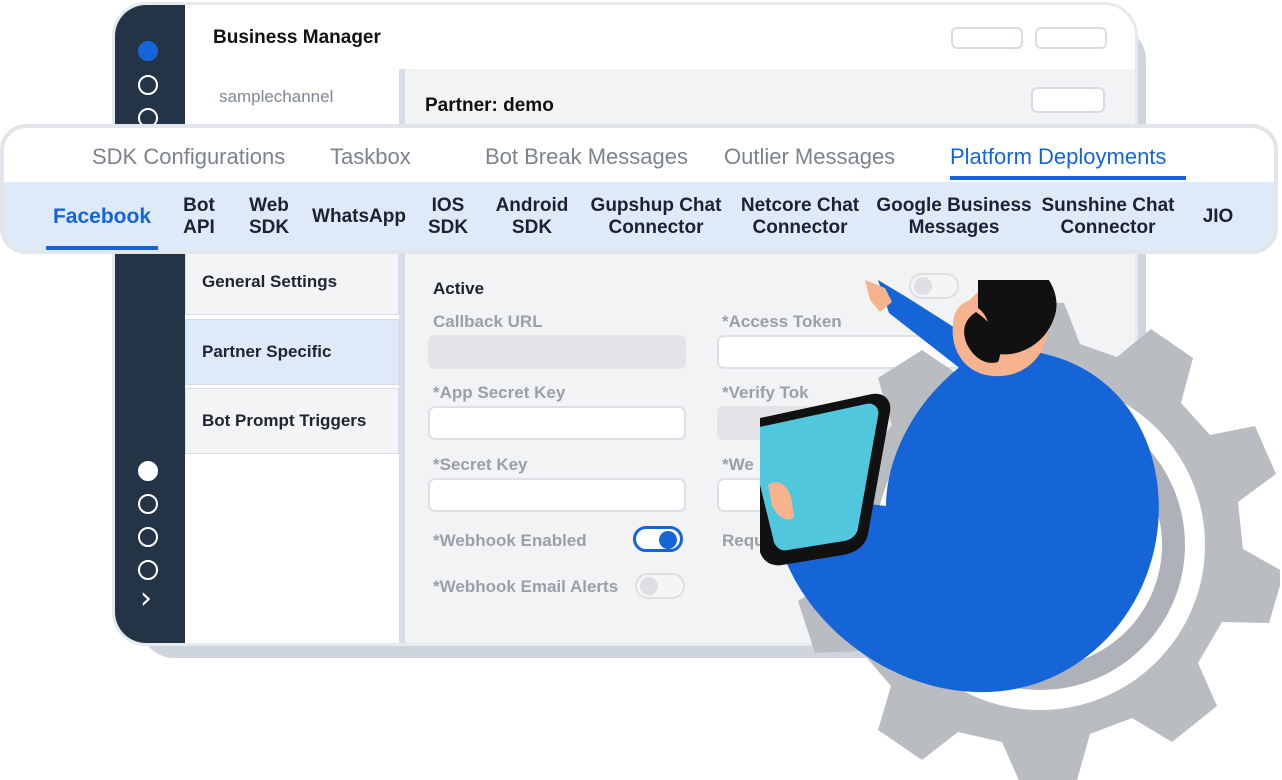 This screenshot has height=780, width=1282. What do you see at coordinates (488, 321) in the screenshot?
I see `callback-url-label: Callback URL` at bounding box center [488, 321].